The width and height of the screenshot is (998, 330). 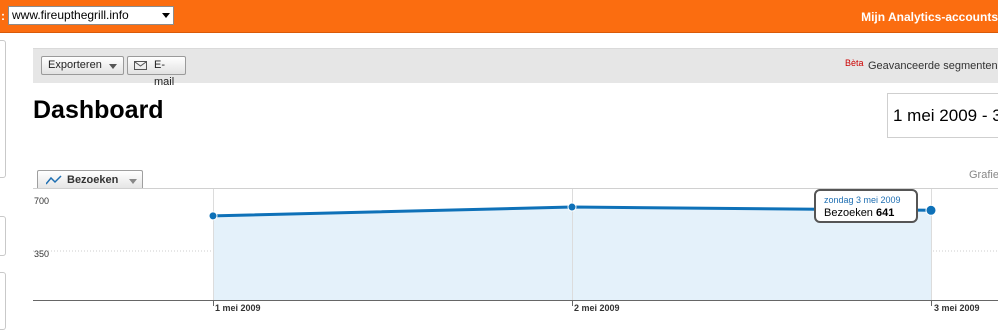 What do you see at coordinates (885, 213) in the screenshot?
I see `tooltip-value: 641` at bounding box center [885, 213].